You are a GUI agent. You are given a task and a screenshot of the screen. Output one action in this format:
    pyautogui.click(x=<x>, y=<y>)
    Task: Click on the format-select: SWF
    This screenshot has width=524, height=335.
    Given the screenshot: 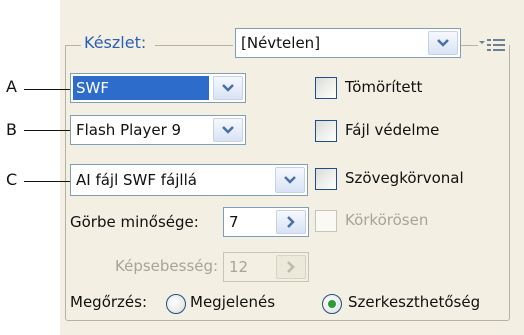 What is the action you would take?
    pyautogui.click(x=158, y=88)
    